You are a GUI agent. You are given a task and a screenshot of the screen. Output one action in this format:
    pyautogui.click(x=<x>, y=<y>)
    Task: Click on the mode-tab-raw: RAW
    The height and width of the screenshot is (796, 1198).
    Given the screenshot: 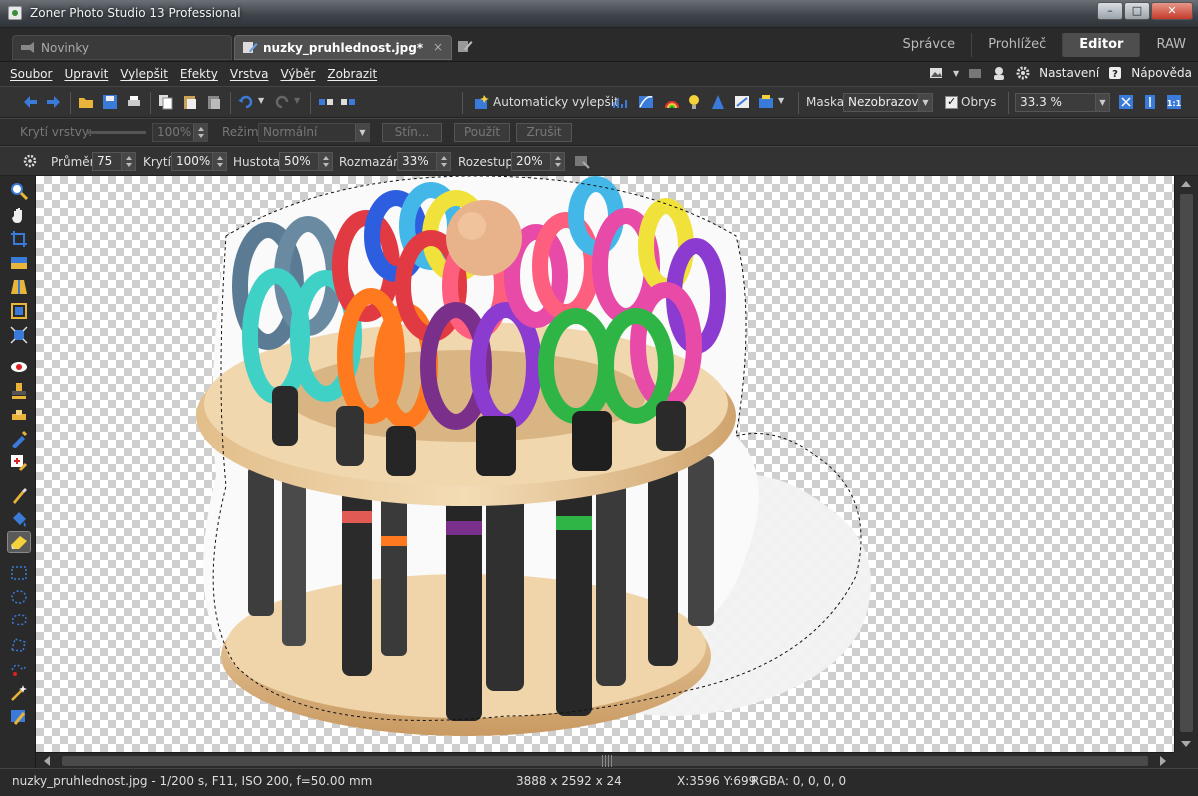 What is the action you would take?
    pyautogui.click(x=1169, y=45)
    